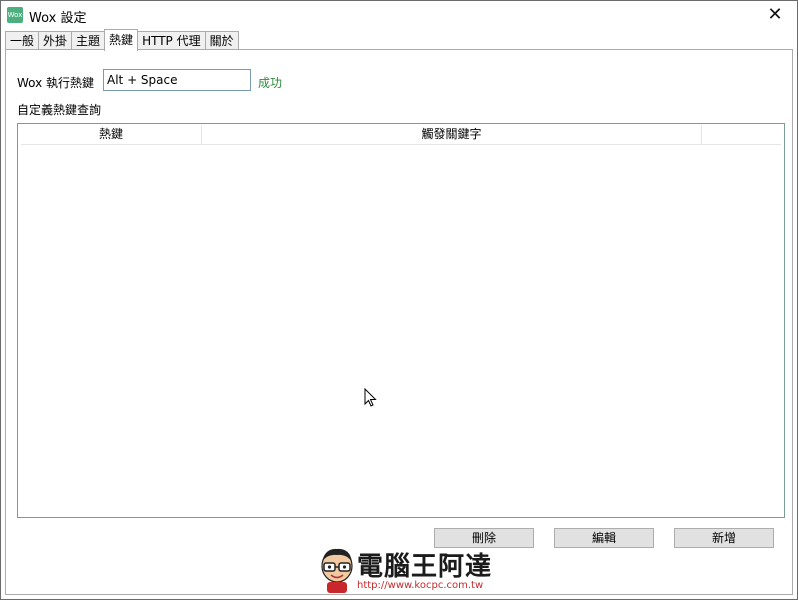  I want to click on column-header-empty, so click(741, 134).